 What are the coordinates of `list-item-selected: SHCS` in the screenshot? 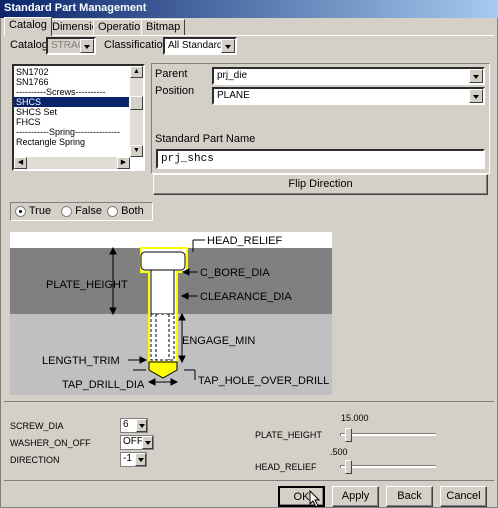 It's located at (71, 102).